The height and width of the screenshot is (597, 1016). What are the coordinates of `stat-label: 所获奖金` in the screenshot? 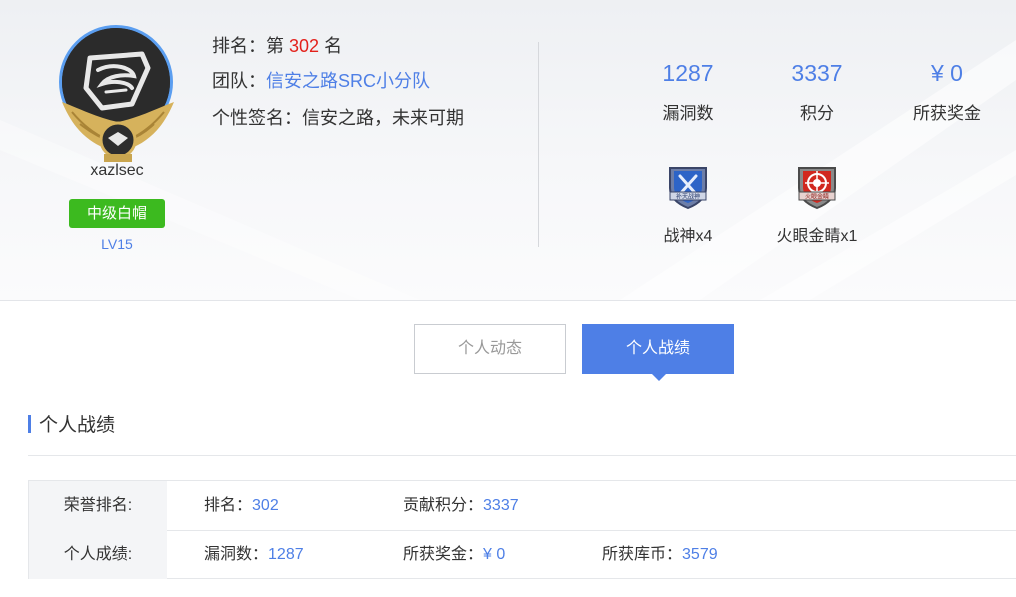 It's located at (947, 113).